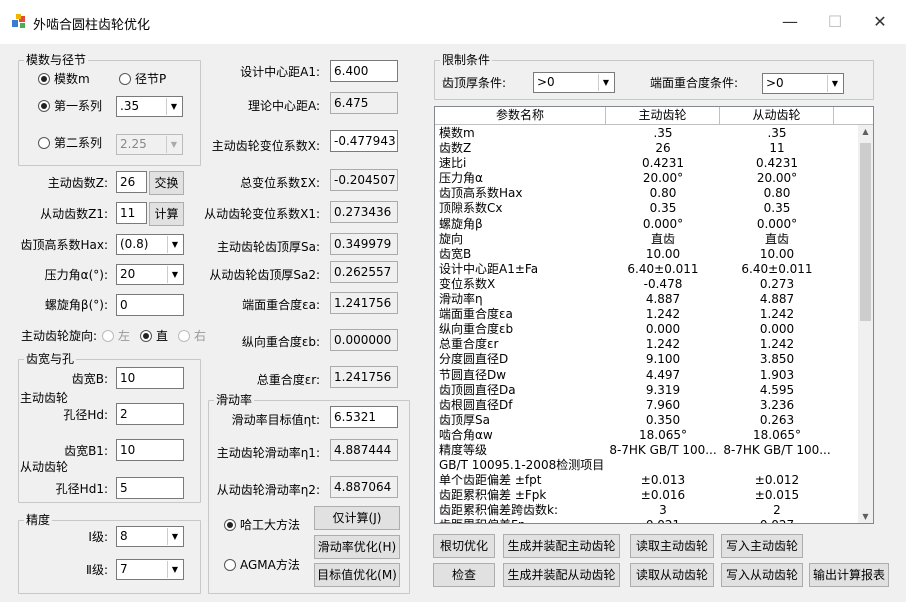 This screenshot has height=602, width=906. What do you see at coordinates (357, 518) in the screenshot?
I see `calc-only-button: 仅计算(J)` at bounding box center [357, 518].